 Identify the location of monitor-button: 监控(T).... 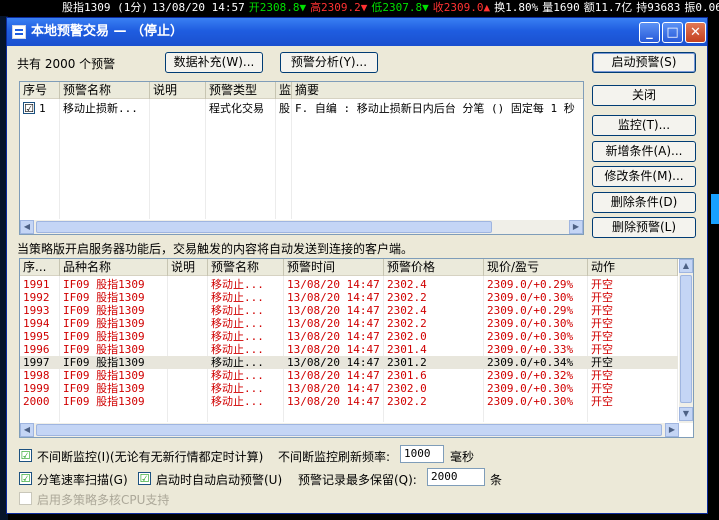
(644, 125).